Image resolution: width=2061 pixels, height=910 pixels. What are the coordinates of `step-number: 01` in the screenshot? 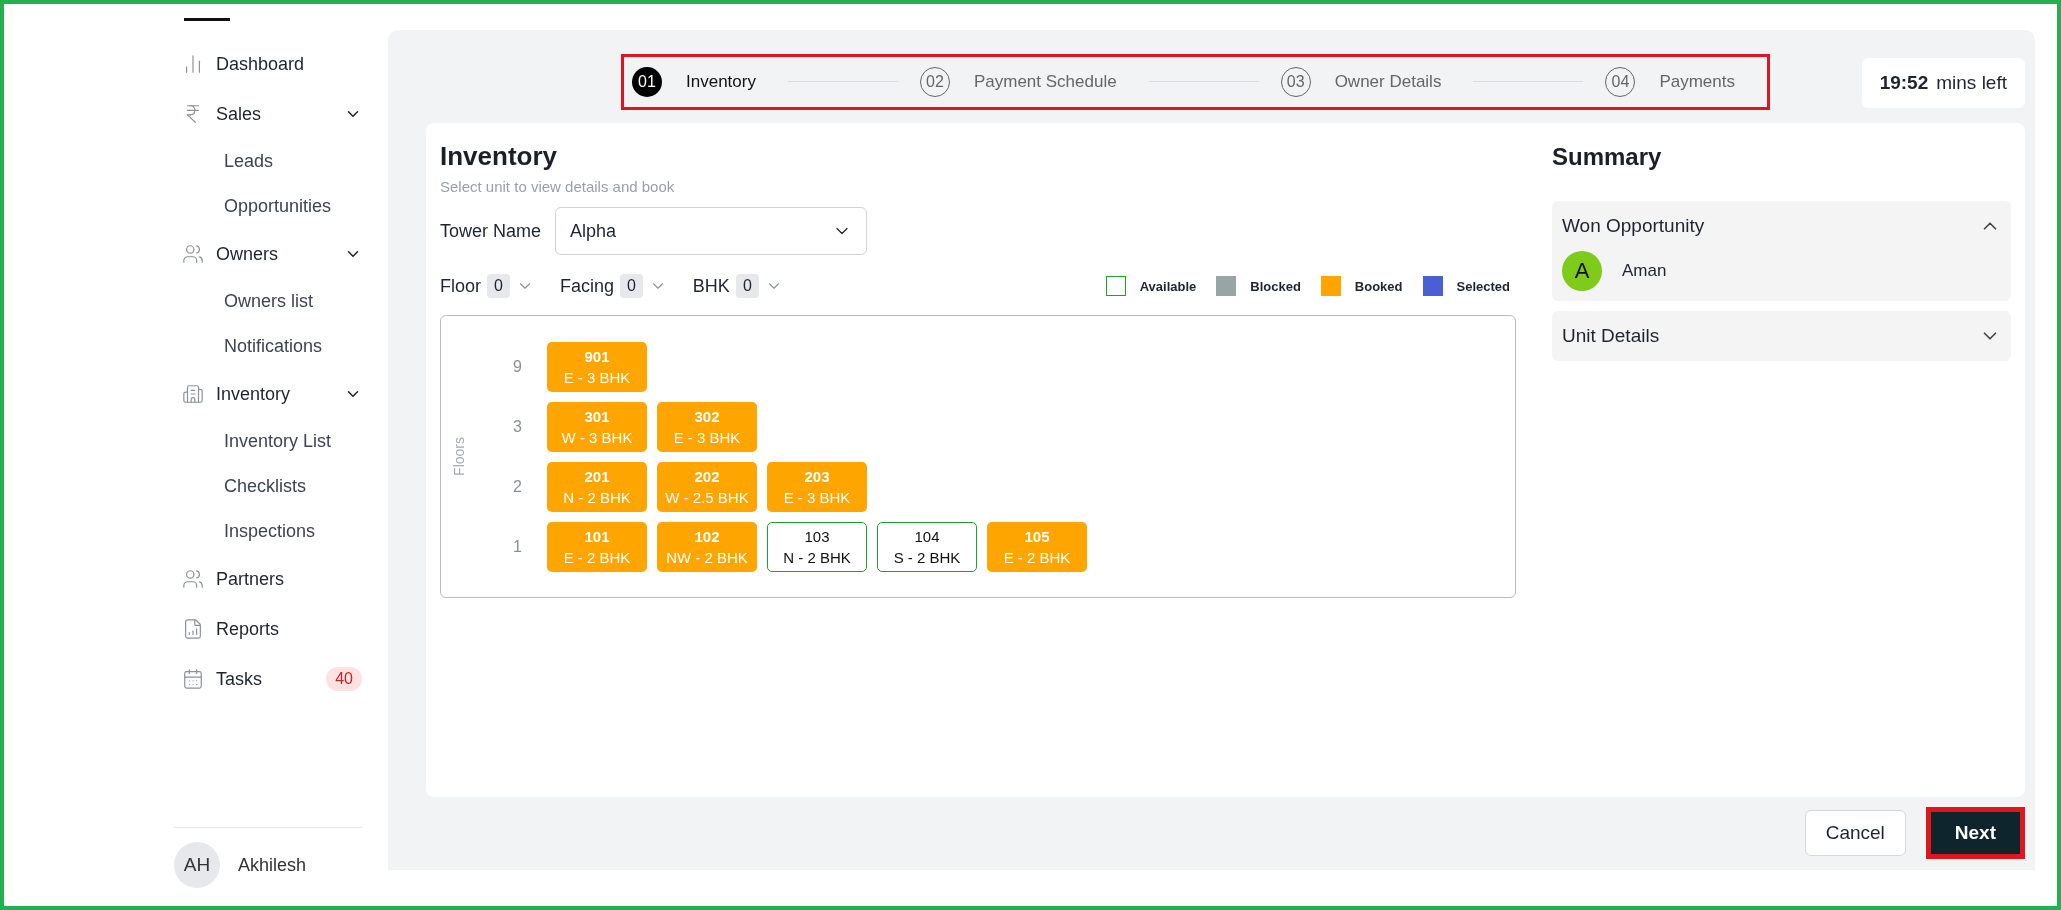 It's located at (647, 81).